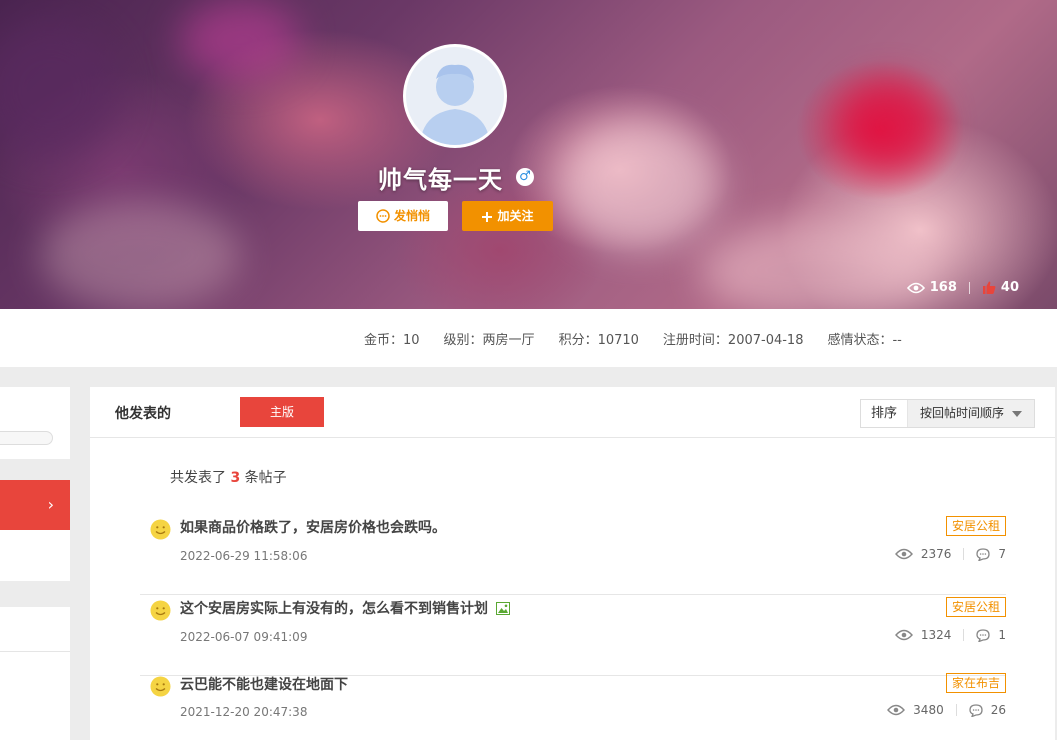  I want to click on posts-panel-title: 他发表的, so click(143, 414).